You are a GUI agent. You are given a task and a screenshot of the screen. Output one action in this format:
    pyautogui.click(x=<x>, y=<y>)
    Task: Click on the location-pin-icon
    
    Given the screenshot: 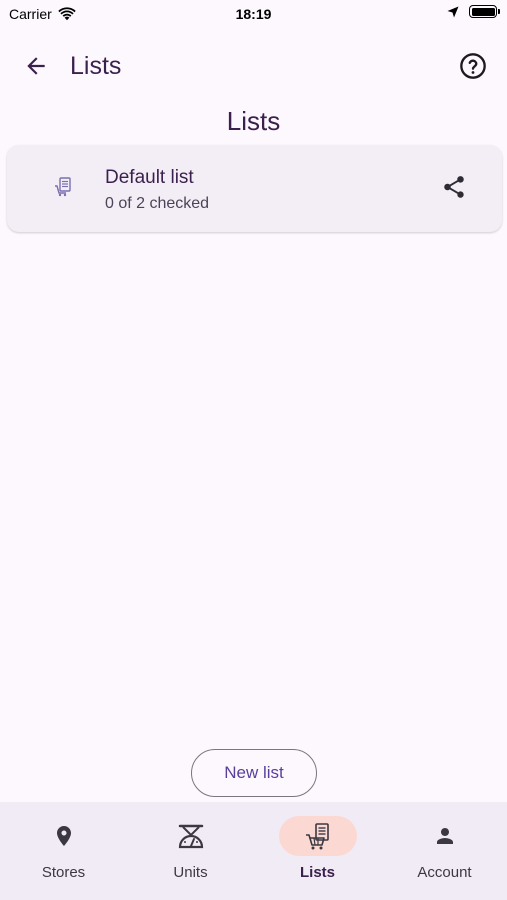 What is the action you would take?
    pyautogui.click(x=63, y=836)
    